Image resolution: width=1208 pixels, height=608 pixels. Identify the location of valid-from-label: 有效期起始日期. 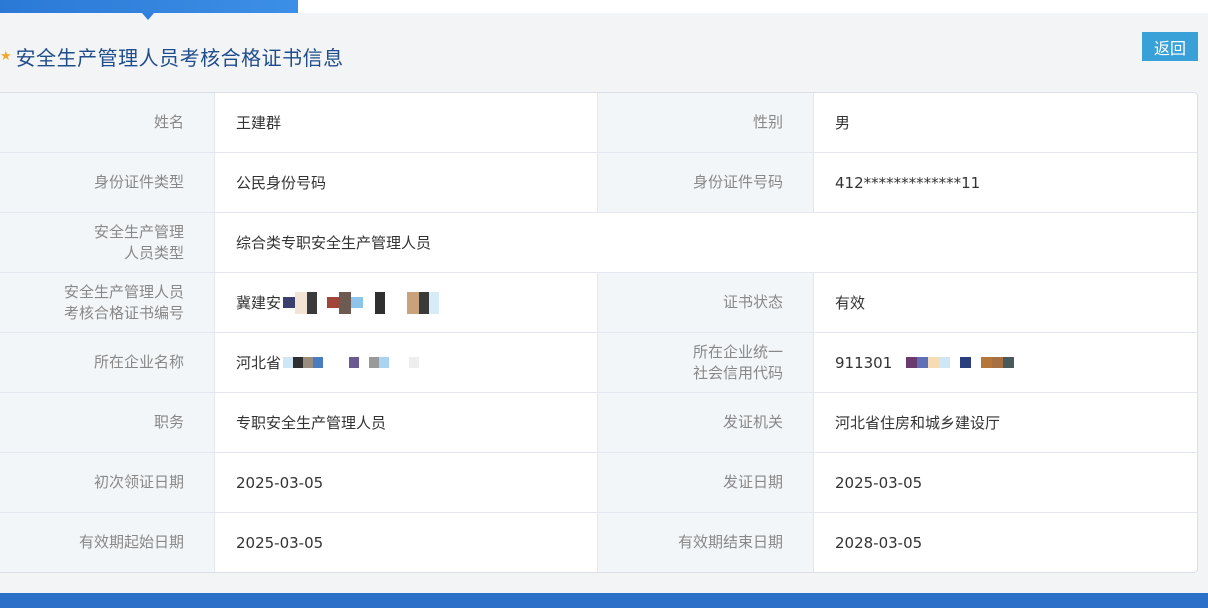
(107, 542).